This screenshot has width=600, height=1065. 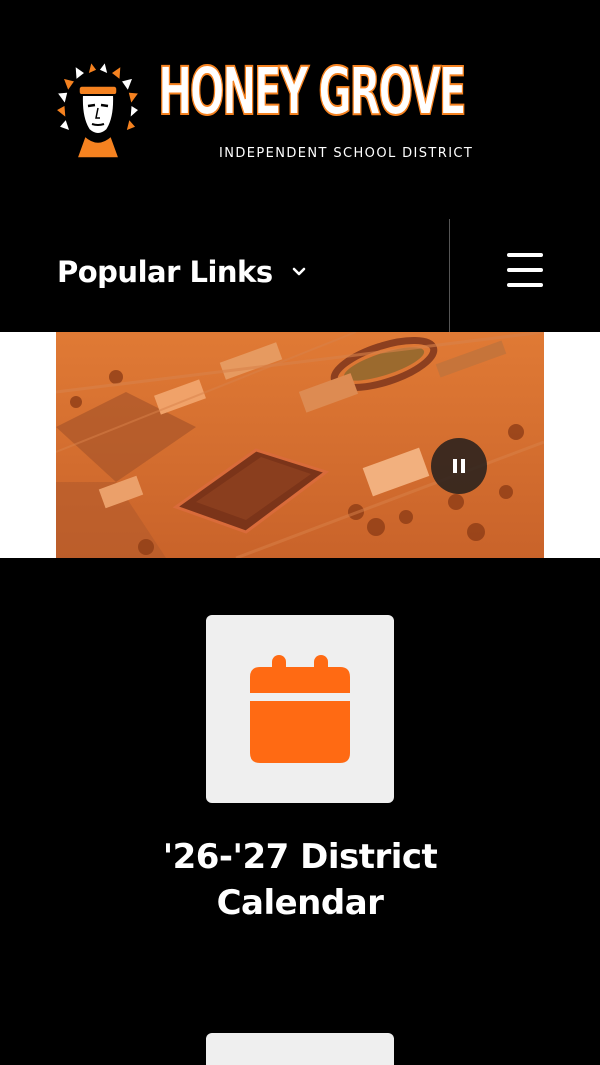 What do you see at coordinates (300, 880) in the screenshot?
I see `calendar-quick-link-label: '26-'27 District Calendar` at bounding box center [300, 880].